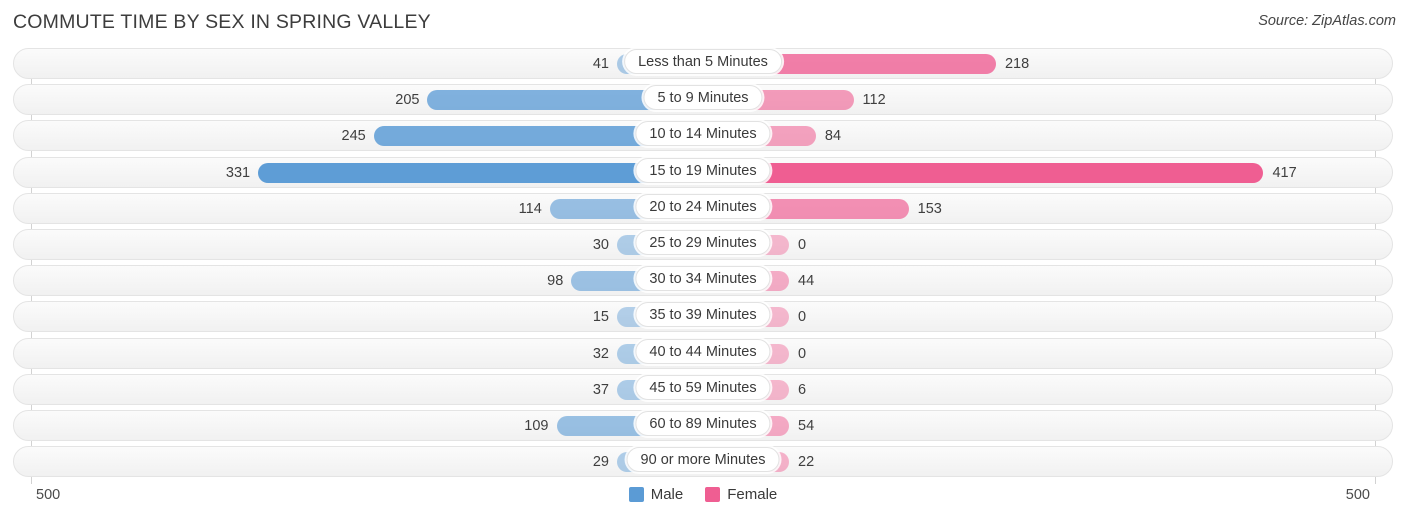 Image resolution: width=1406 pixels, height=523 pixels. I want to click on value-label-male: 37, so click(600, 389).